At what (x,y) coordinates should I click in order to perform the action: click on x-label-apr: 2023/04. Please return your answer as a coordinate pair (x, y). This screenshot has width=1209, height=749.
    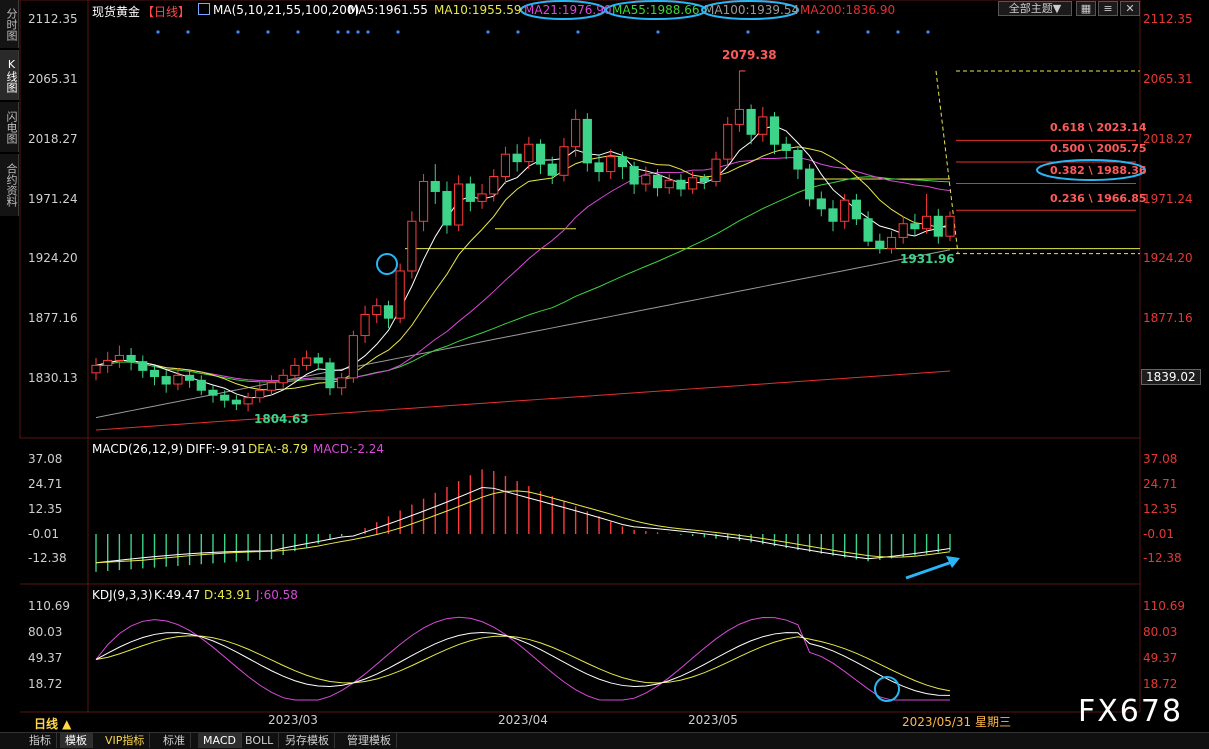
    Looking at the image, I should click on (523, 720).